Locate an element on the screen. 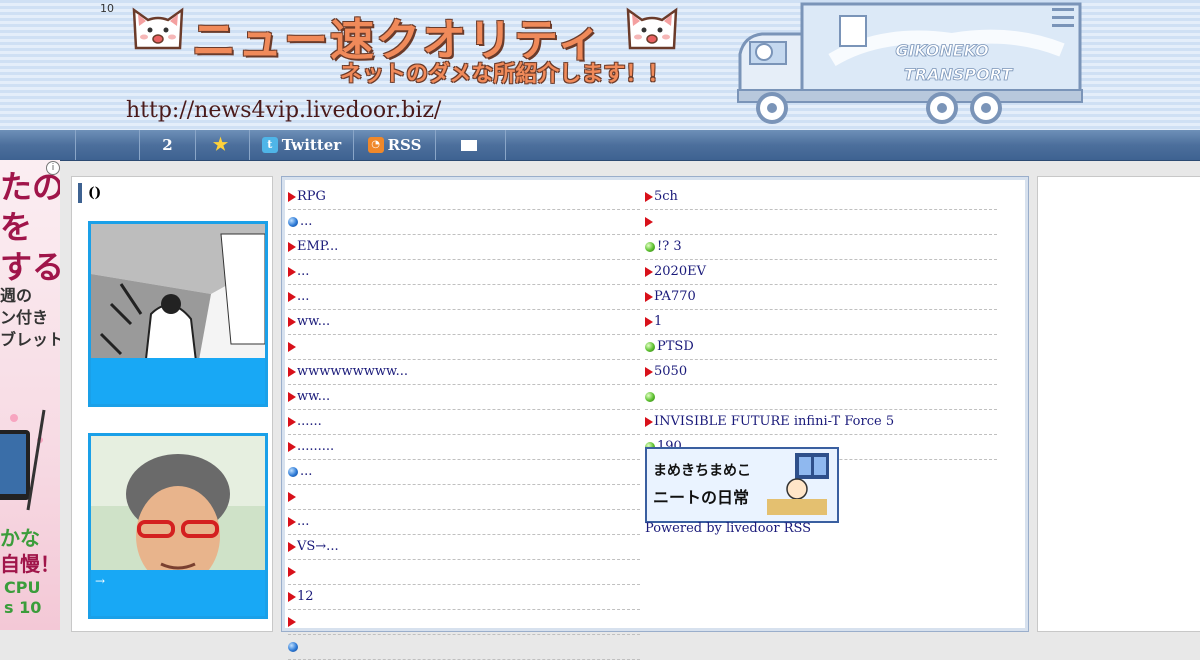 The image size is (1200, 660). feed-item-link: RPG is located at coordinates (311, 197).